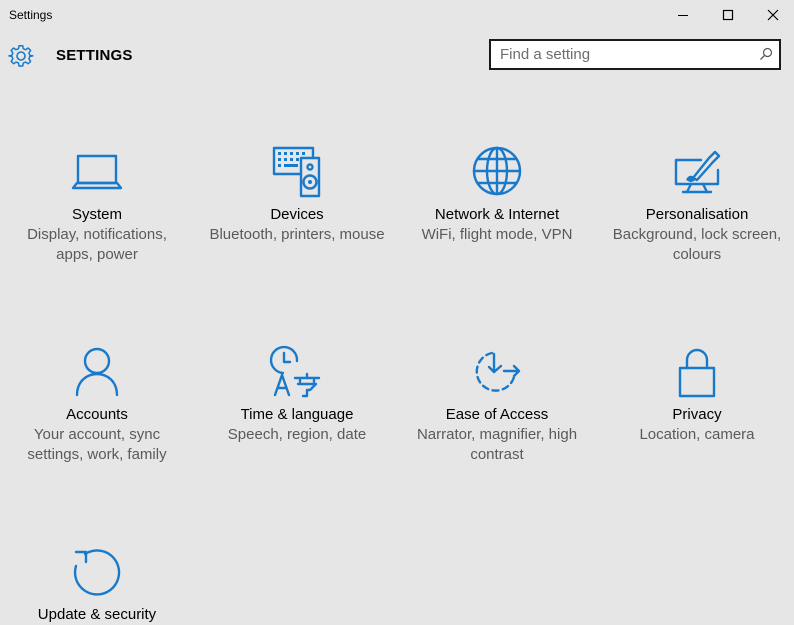  What do you see at coordinates (397, 15) in the screenshot?
I see `title-bar: Settings` at bounding box center [397, 15].